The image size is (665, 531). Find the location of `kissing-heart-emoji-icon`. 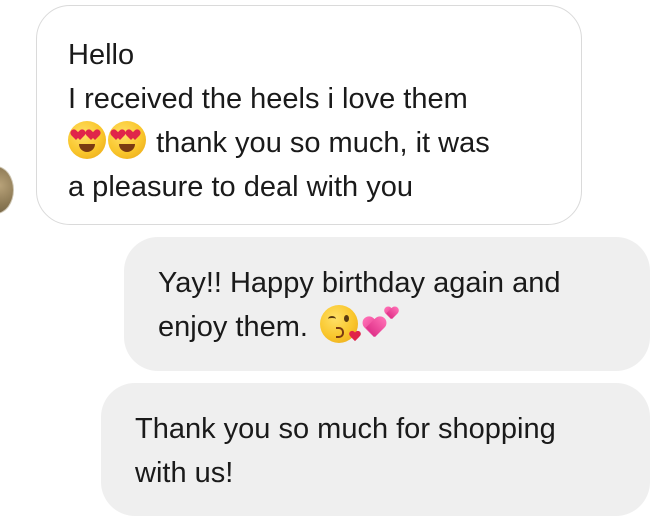

kissing-heart-emoji-icon is located at coordinates (338, 324).